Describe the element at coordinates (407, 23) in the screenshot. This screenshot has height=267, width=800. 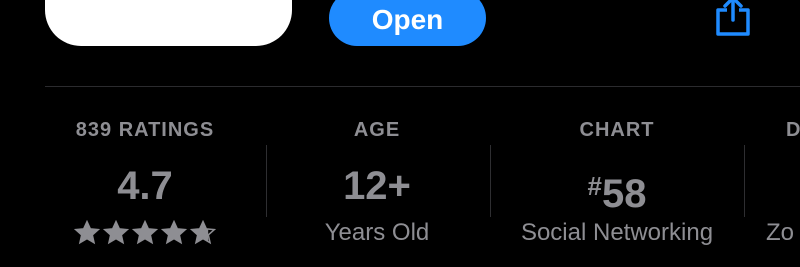
I see `open-button: Open` at that location.